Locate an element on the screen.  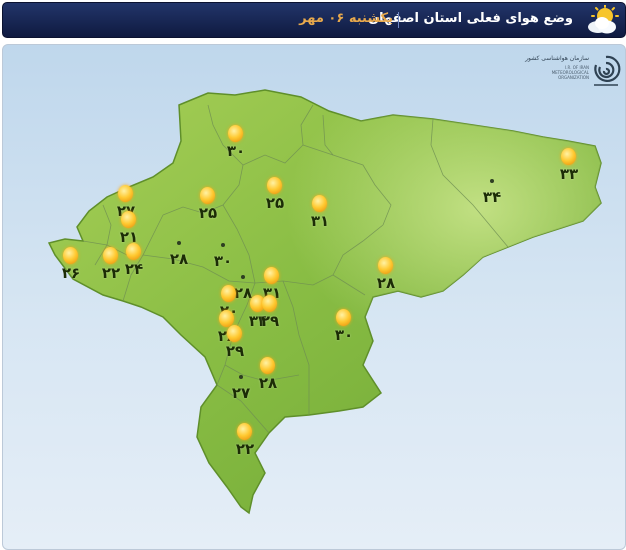
header-bar: وضع هوای فعلی استان اصفهان یکشنبه ۰۶ مهر is located at coordinates (314, 20).